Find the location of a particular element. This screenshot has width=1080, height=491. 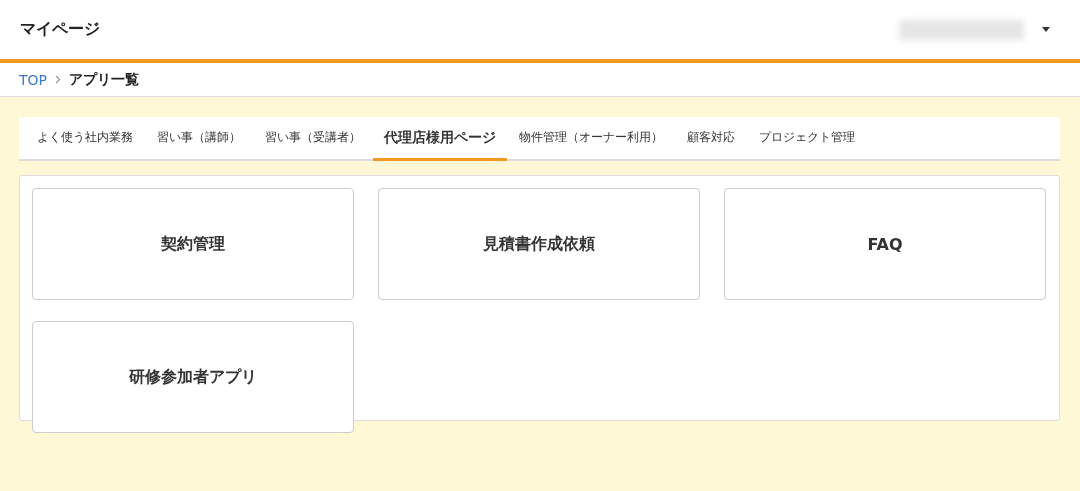

tab: 習い事（講師） is located at coordinates (199, 139).